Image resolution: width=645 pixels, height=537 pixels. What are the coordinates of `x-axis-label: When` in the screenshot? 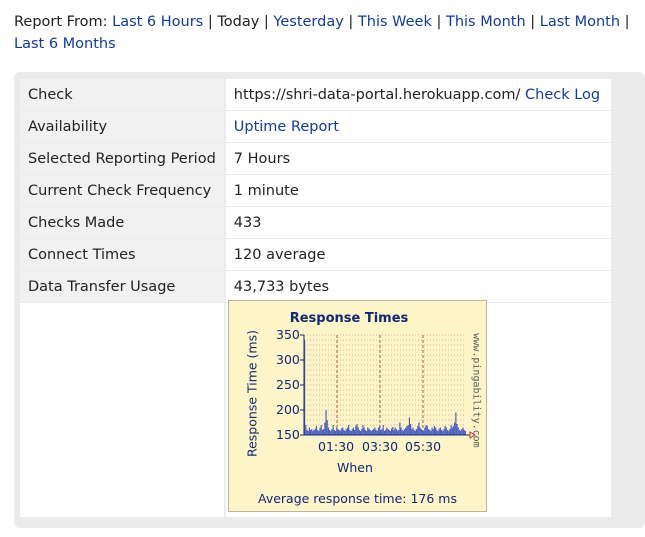 It's located at (355, 467).